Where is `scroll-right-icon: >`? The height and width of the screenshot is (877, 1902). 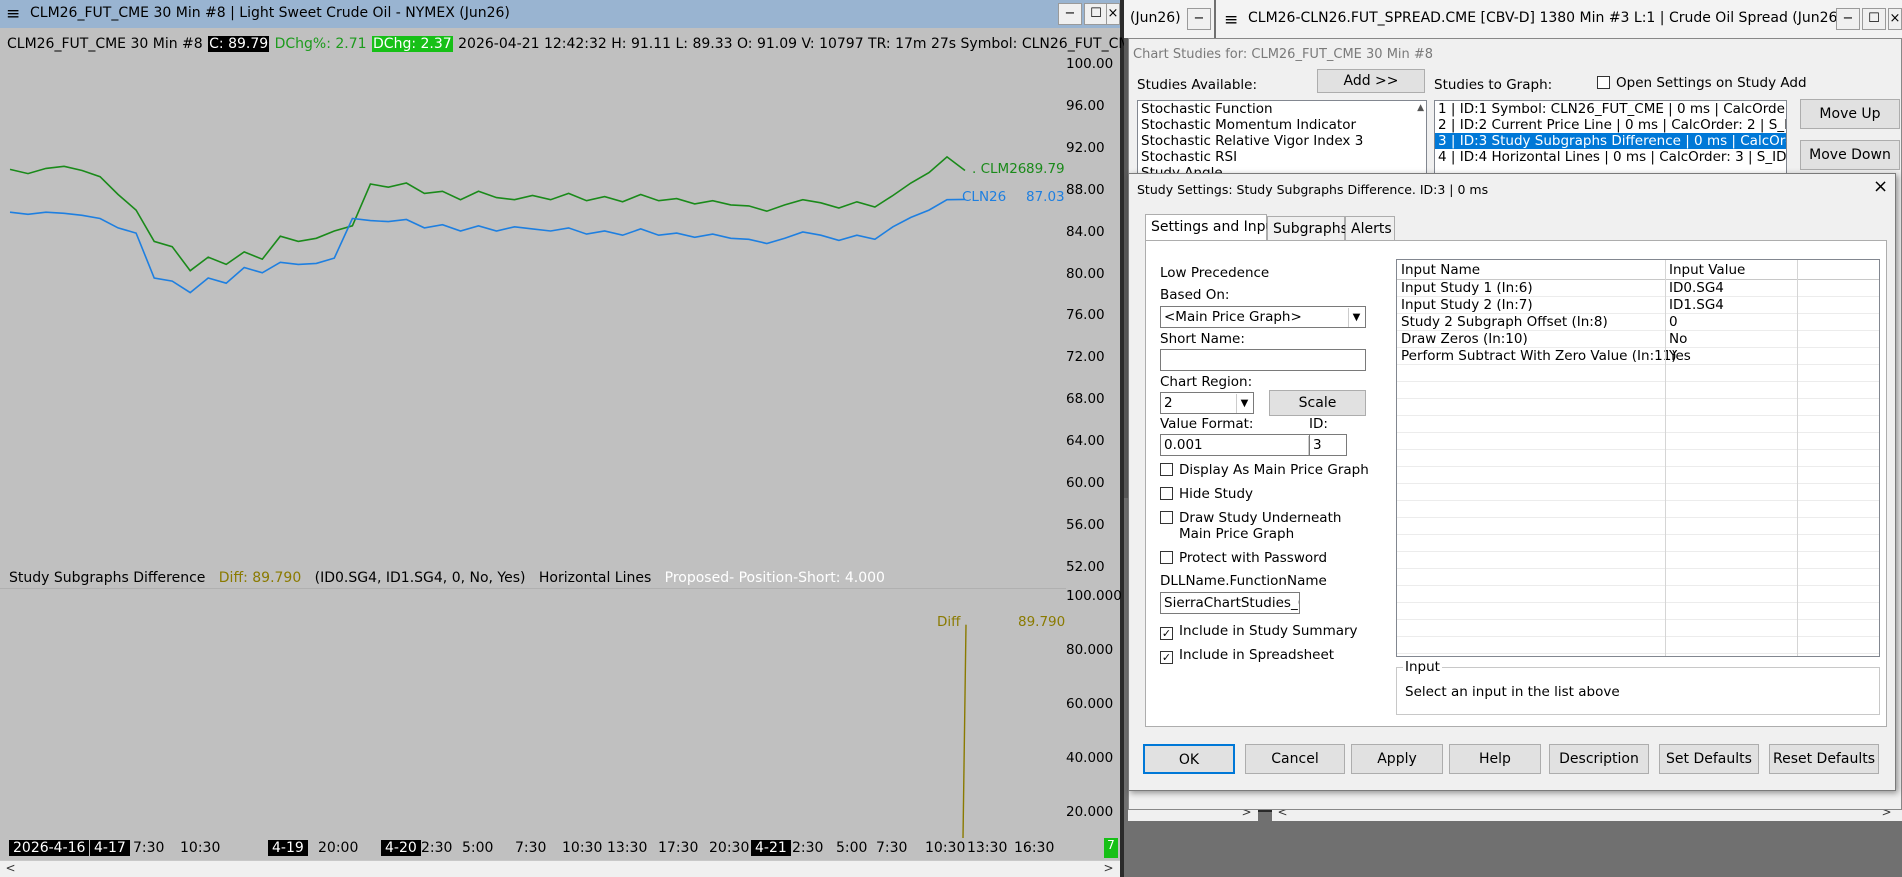
scroll-right-icon: > is located at coordinates (1108, 868).